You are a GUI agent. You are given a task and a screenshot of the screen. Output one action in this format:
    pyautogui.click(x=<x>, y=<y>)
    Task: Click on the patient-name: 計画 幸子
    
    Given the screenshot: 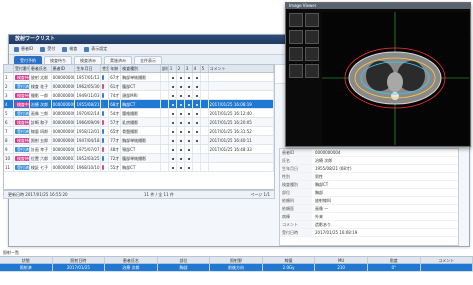 What is the action you would take?
    pyautogui.click(x=41, y=149)
    